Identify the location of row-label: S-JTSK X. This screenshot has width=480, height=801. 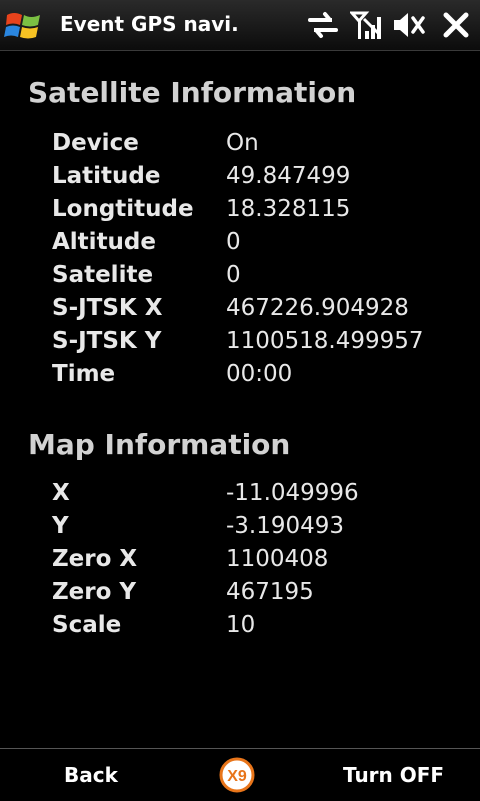
(107, 308).